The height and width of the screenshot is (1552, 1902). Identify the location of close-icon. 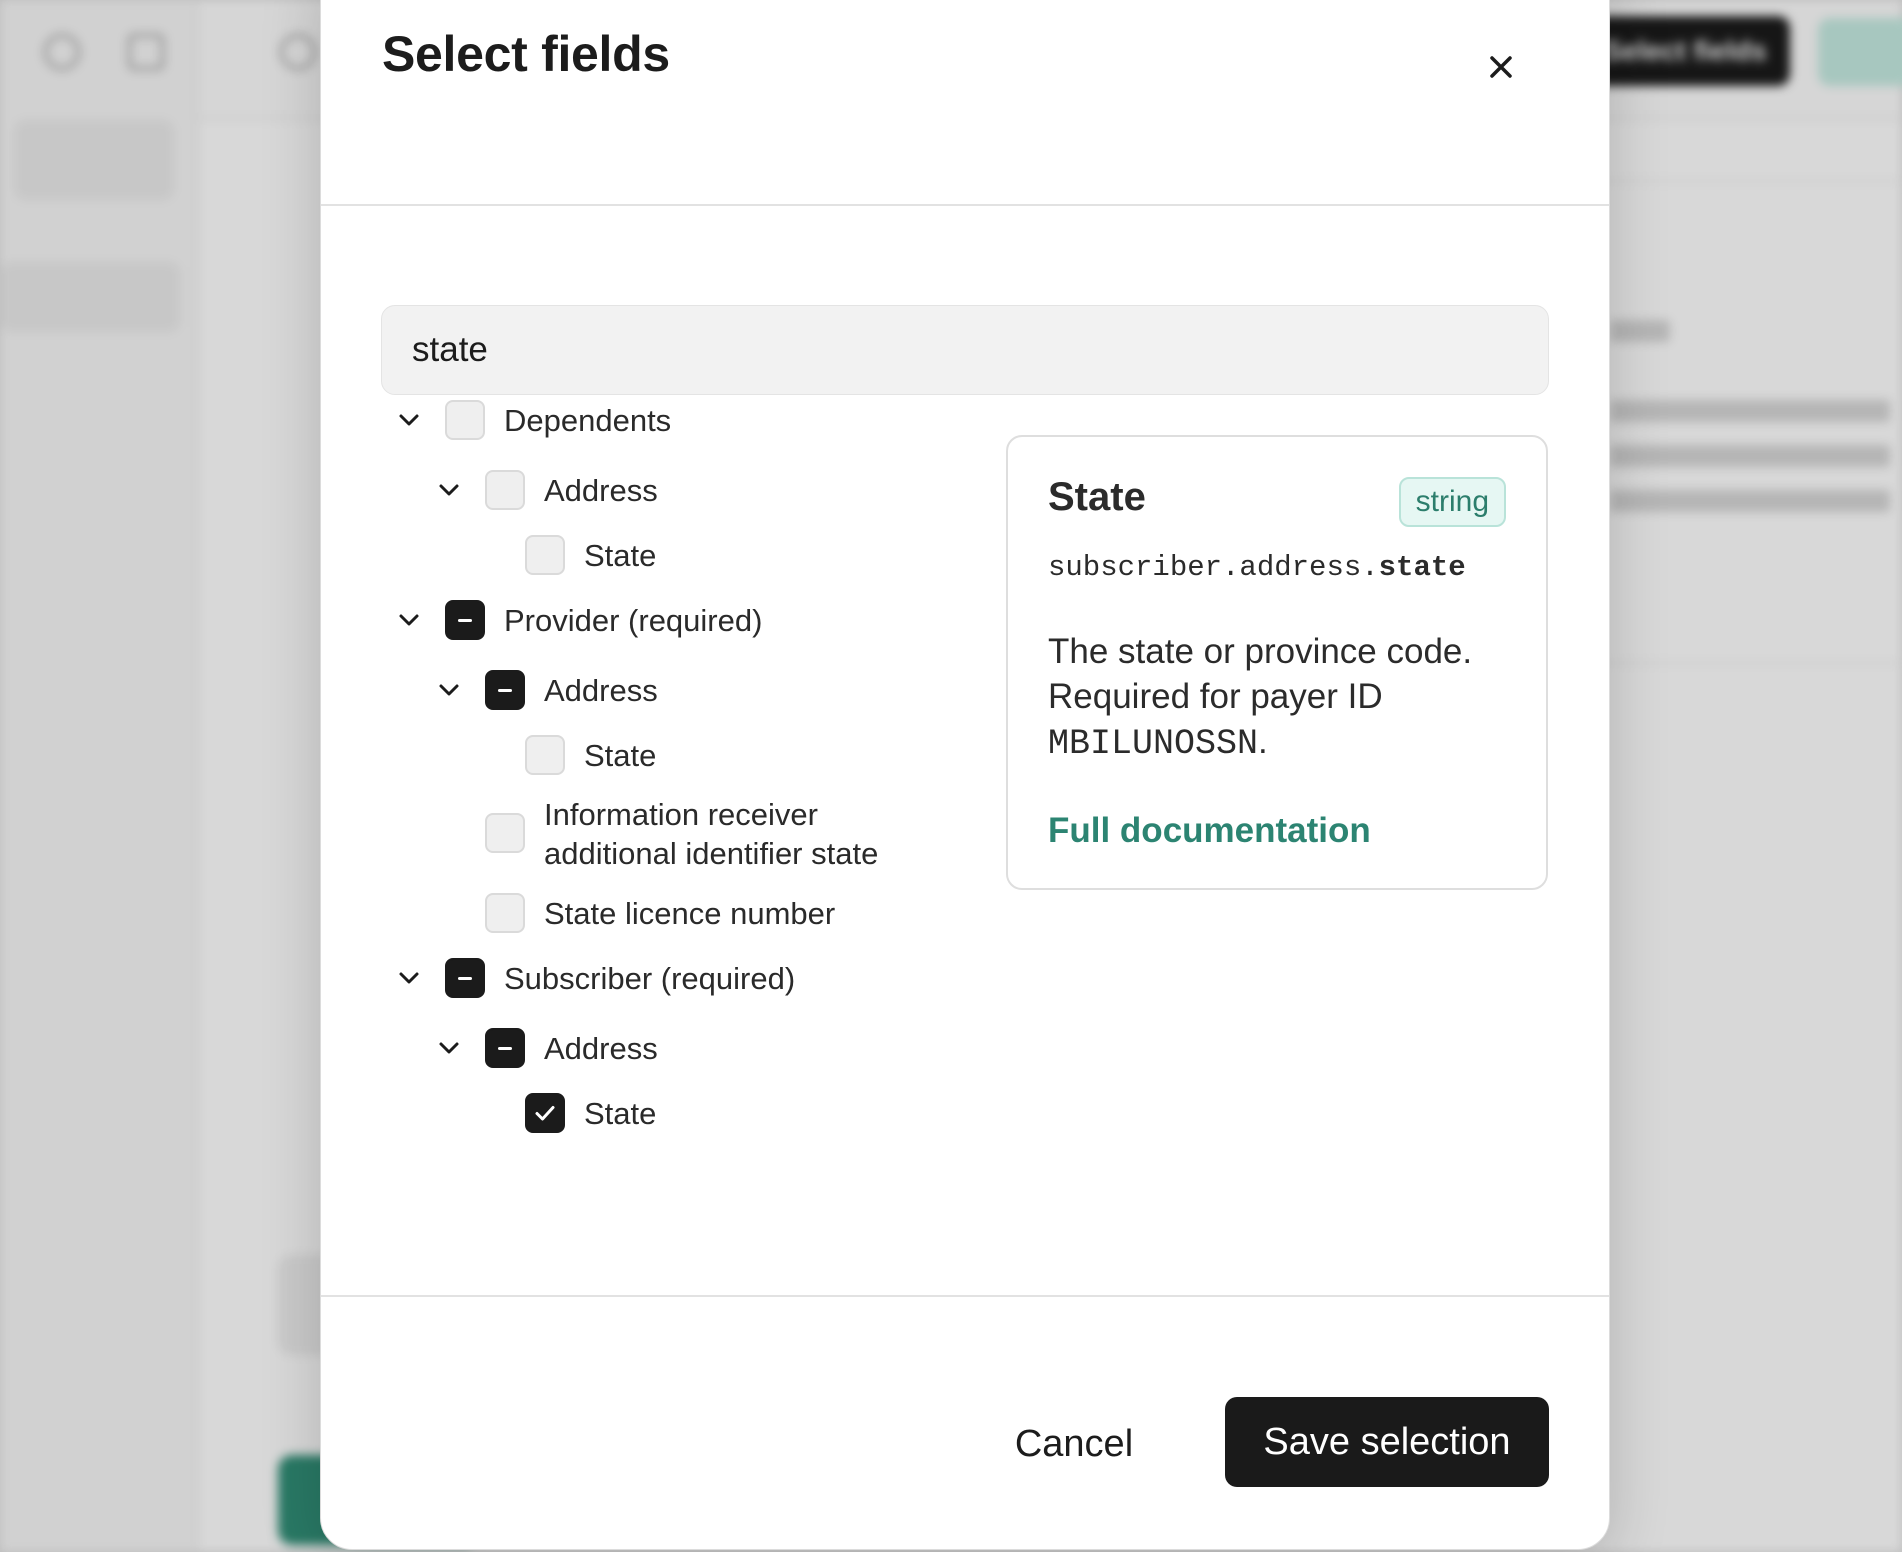
(1501, 67).